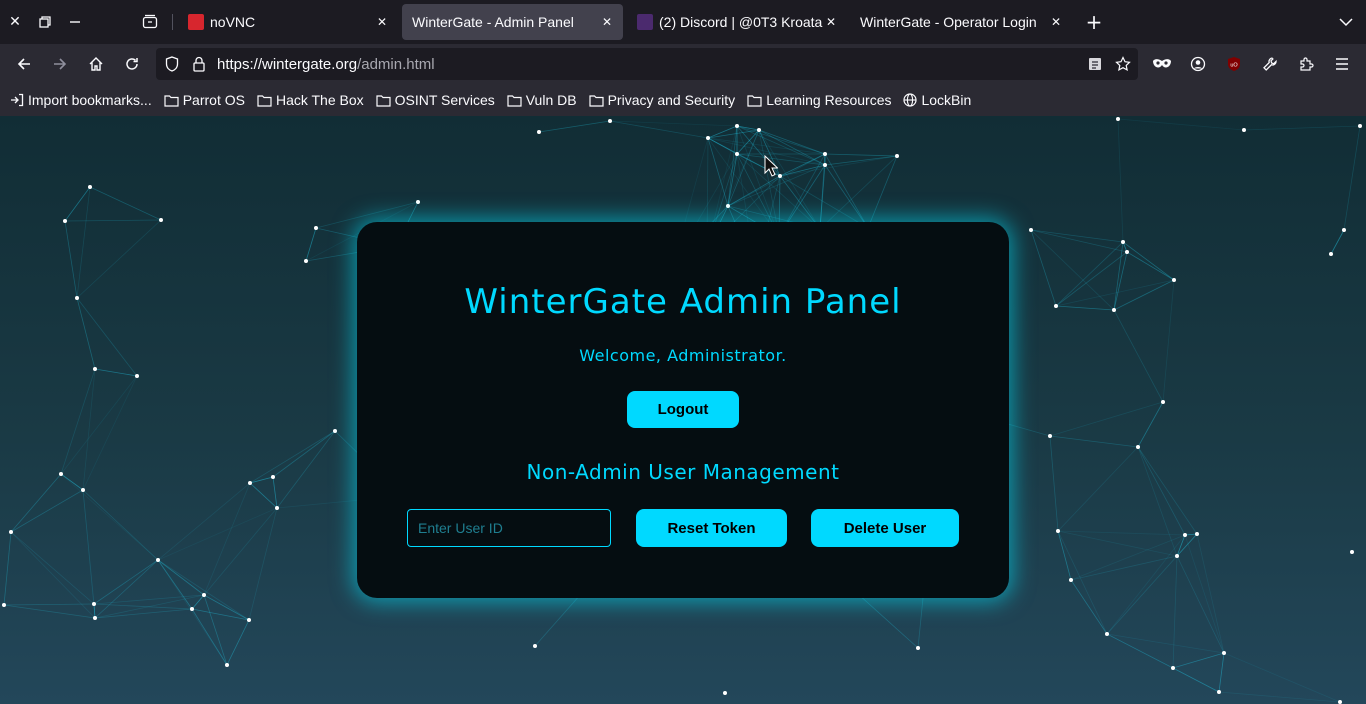 The height and width of the screenshot is (704, 1366). What do you see at coordinates (1342, 64) in the screenshot?
I see `hamburger-menu-icon` at bounding box center [1342, 64].